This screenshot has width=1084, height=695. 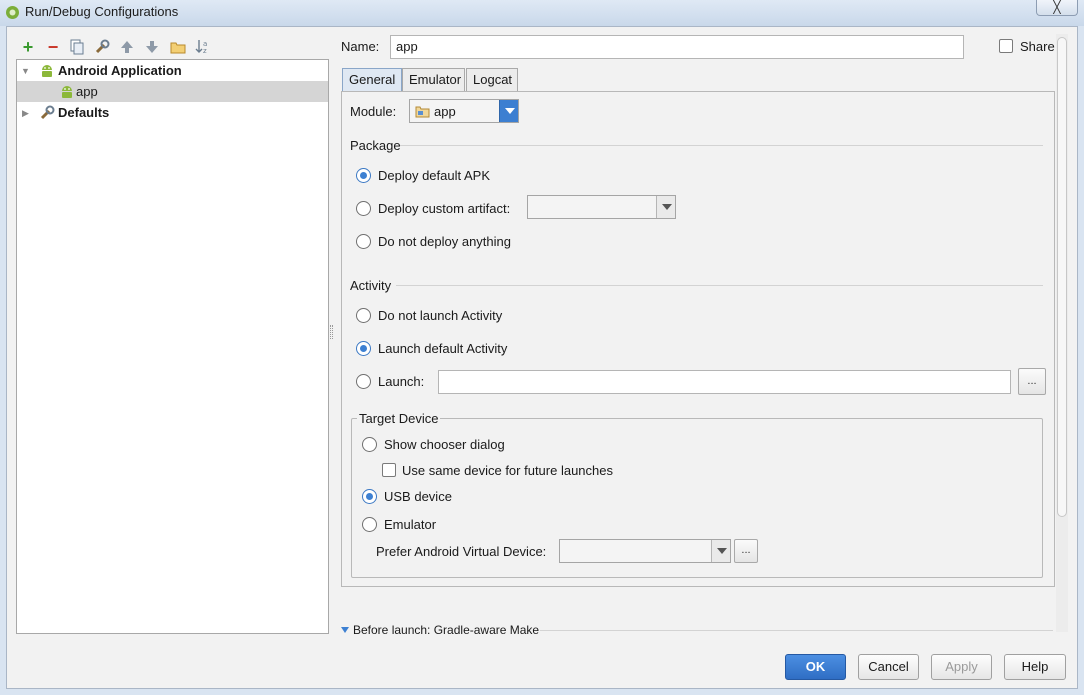 What do you see at coordinates (399, 418) in the screenshot?
I see `target-device-title: Target Device` at bounding box center [399, 418].